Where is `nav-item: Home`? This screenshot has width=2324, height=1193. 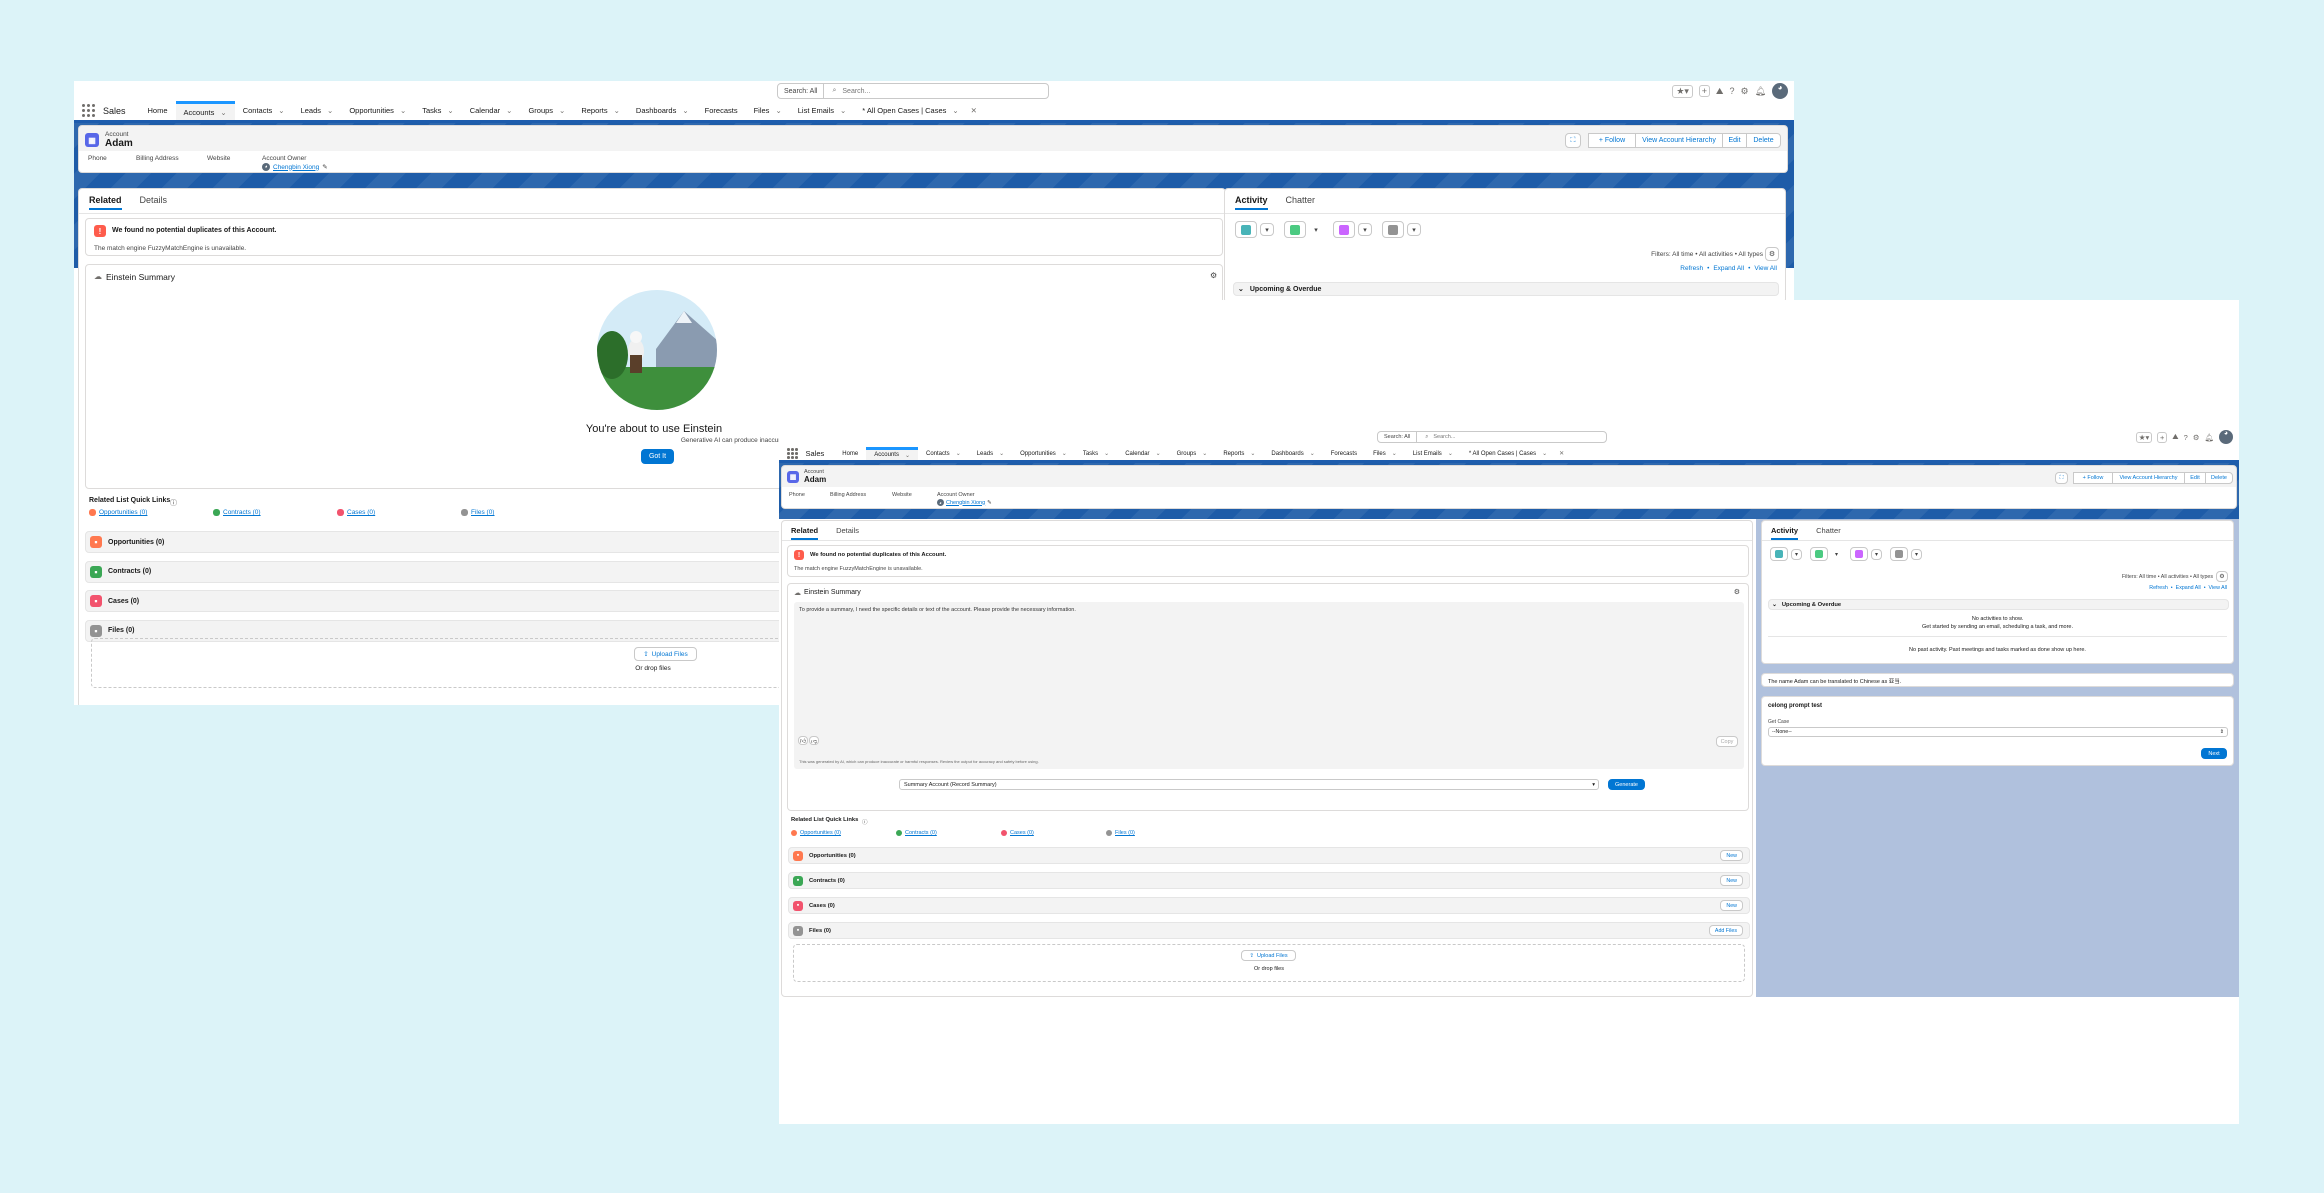
nav-item: Home is located at coordinates (158, 110).